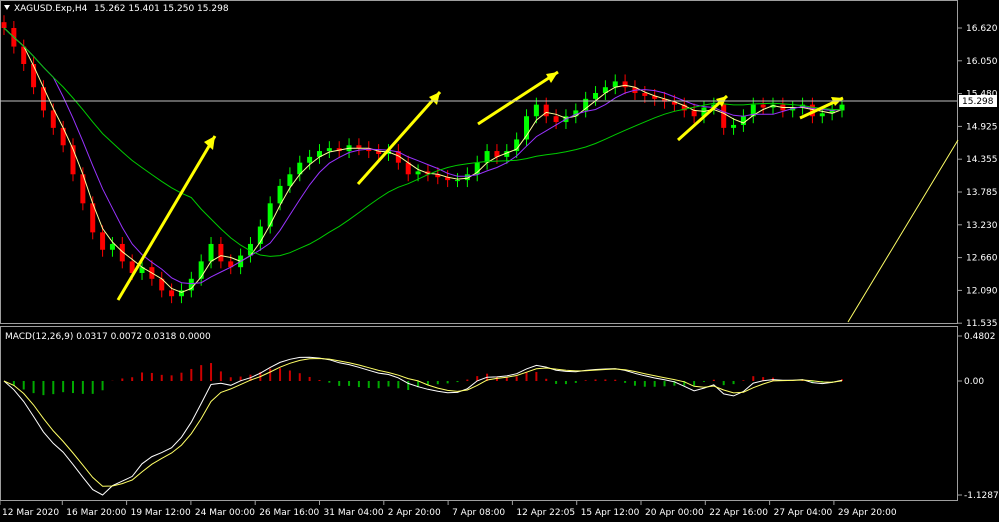 This screenshot has height=522, width=999. I want to click on time-label: 20 Apr 00:00, so click(674, 513).